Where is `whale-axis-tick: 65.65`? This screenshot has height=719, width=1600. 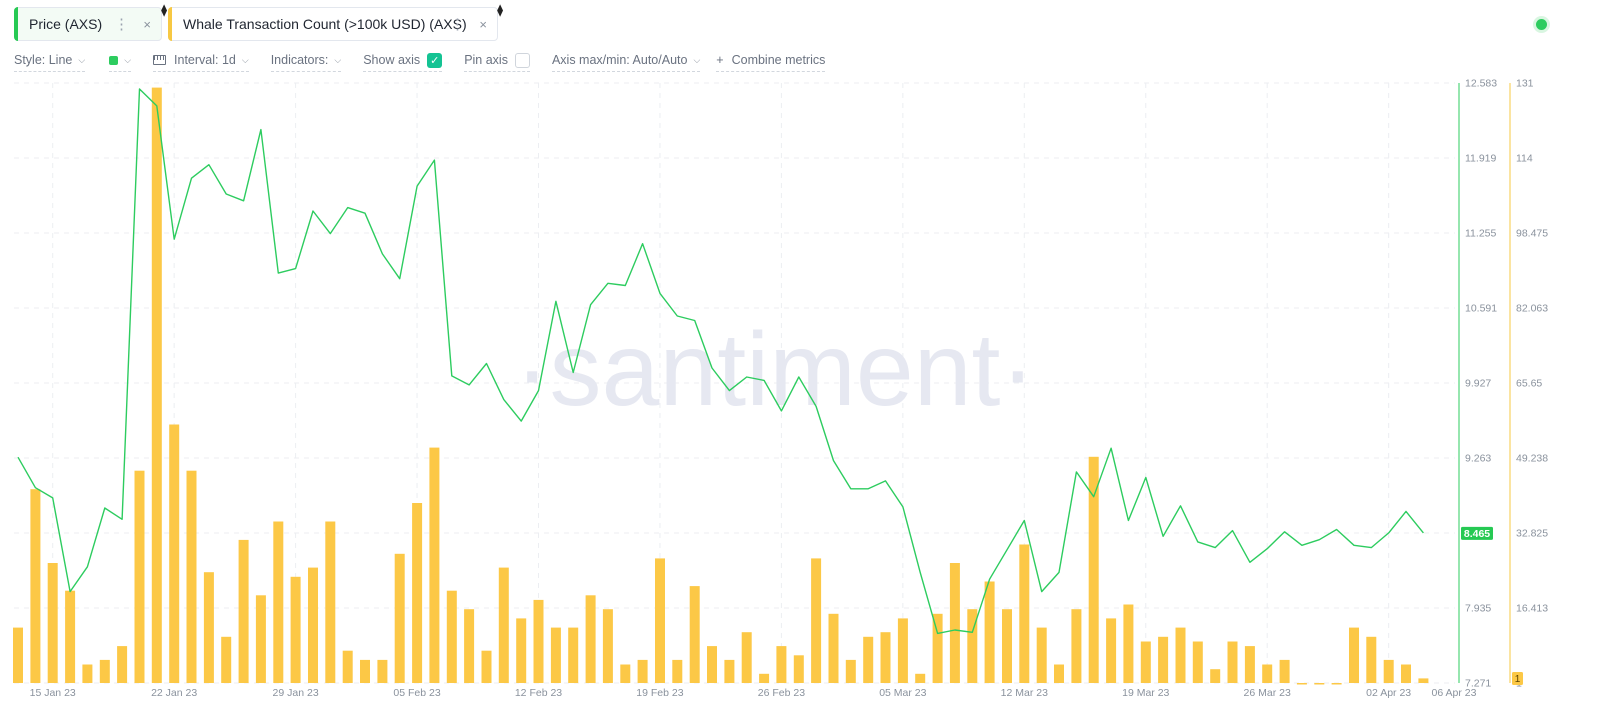 whale-axis-tick: 65.65 is located at coordinates (1529, 384).